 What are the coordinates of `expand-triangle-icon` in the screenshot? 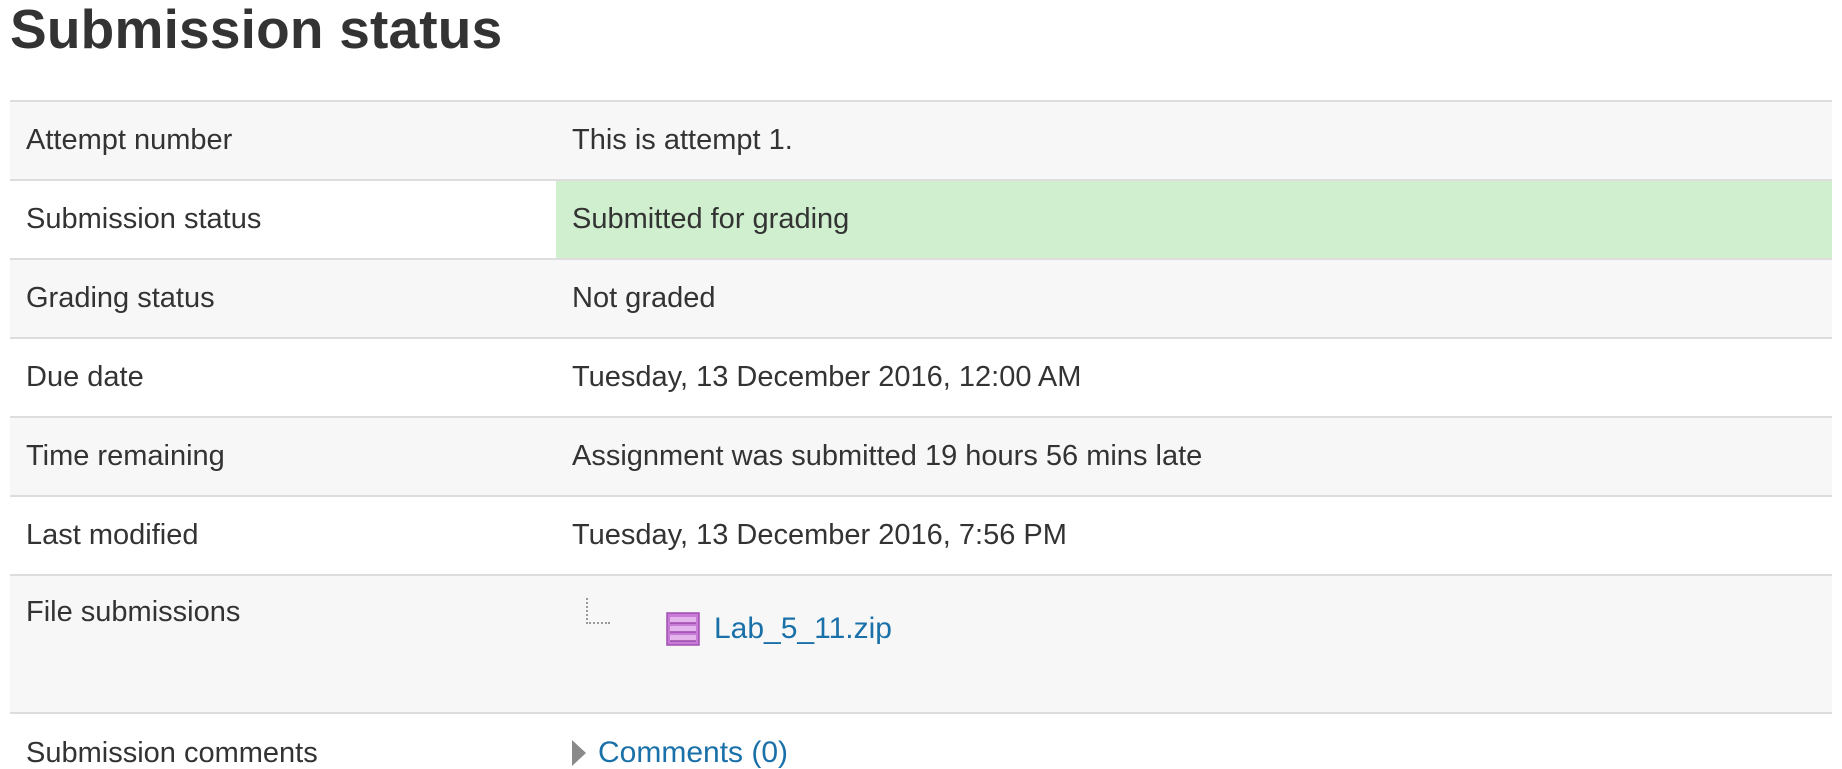 It's located at (579, 753).